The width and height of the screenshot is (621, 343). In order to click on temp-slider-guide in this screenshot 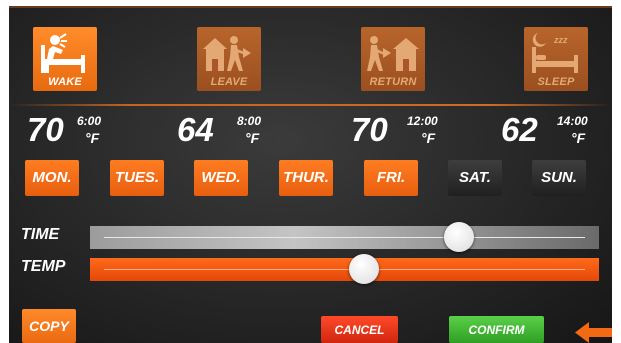, I will do `click(344, 269)`.